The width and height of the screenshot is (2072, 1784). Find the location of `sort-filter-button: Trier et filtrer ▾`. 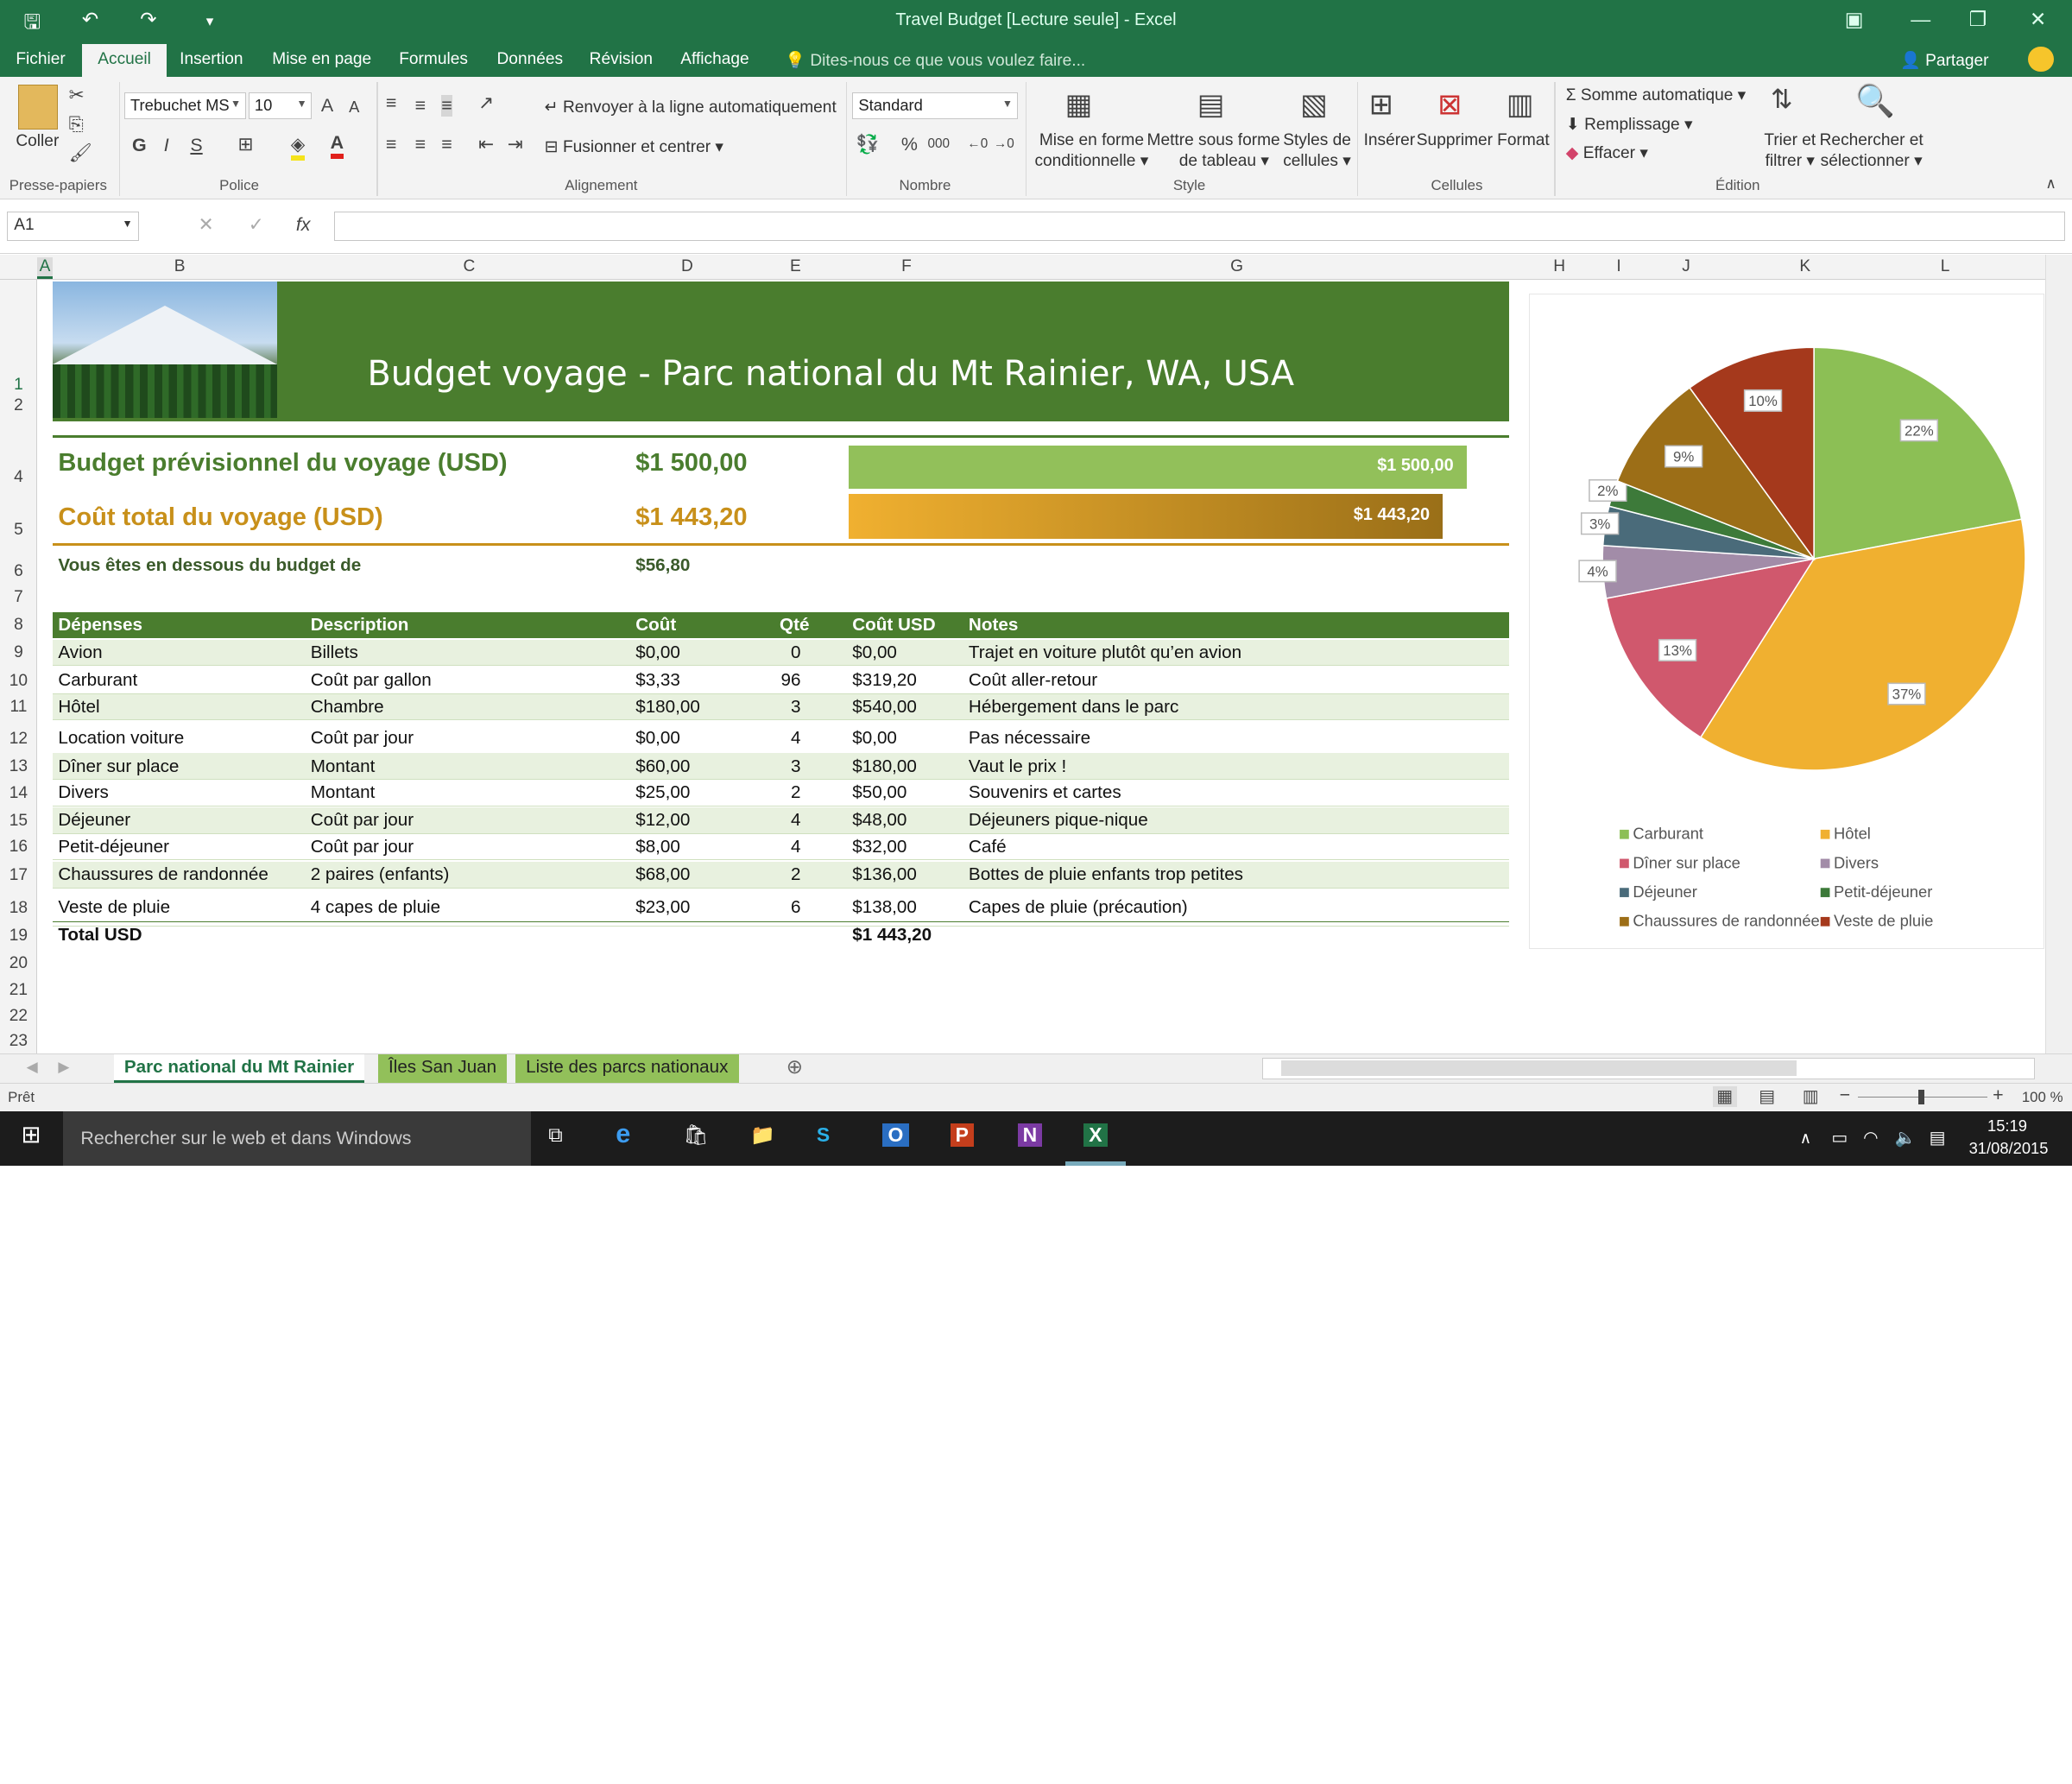

sort-filter-button: Trier et filtrer ▾ is located at coordinates (1790, 151).